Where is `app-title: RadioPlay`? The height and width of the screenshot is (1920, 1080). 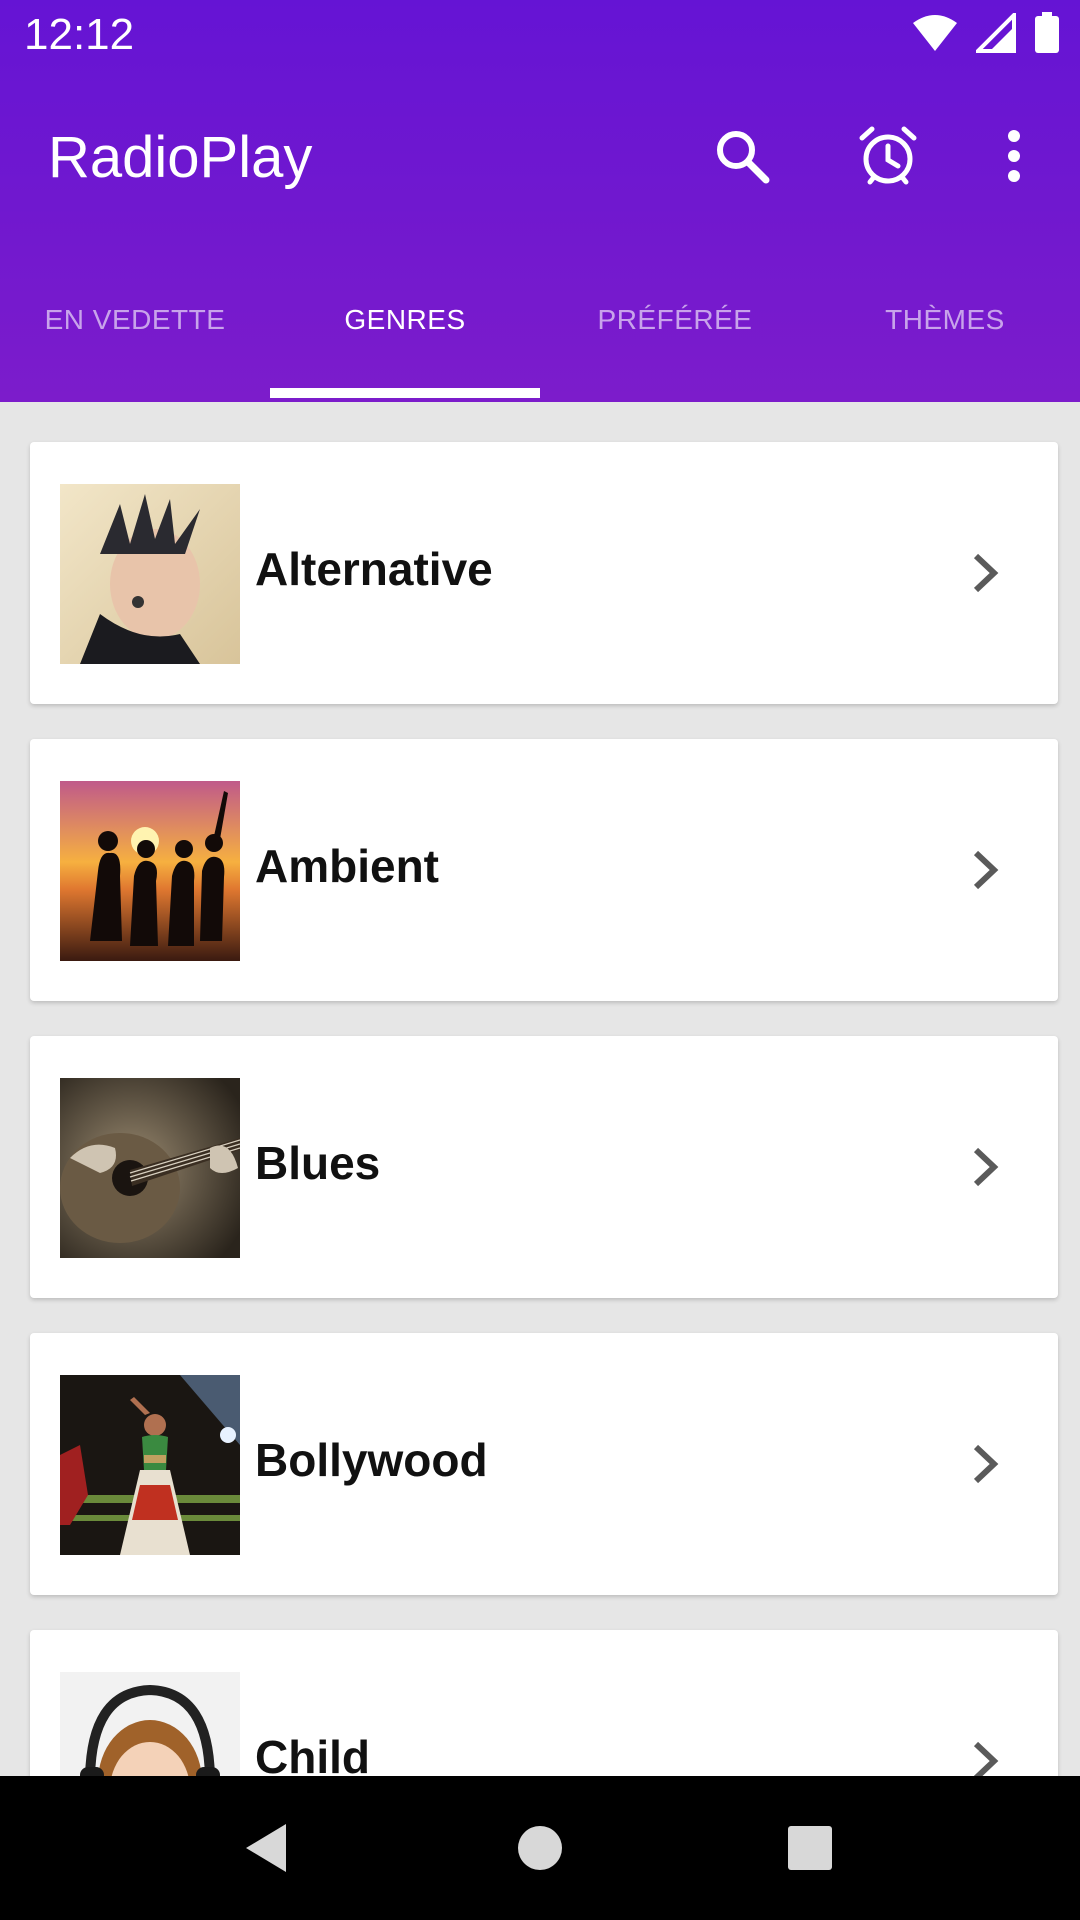
app-title: RadioPlay is located at coordinates (180, 157).